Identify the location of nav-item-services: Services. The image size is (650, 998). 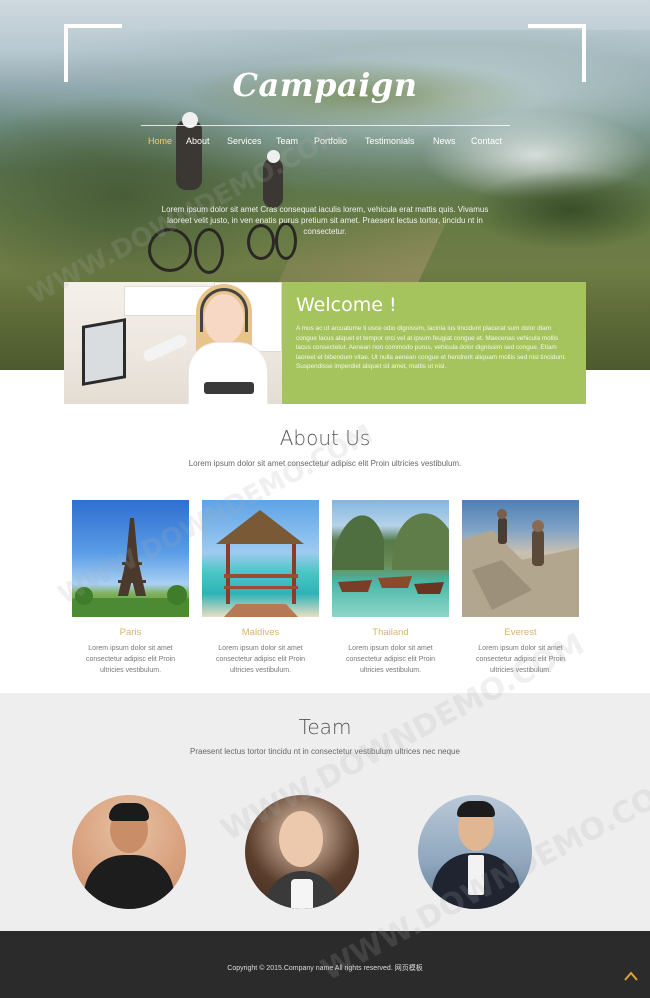
(244, 141).